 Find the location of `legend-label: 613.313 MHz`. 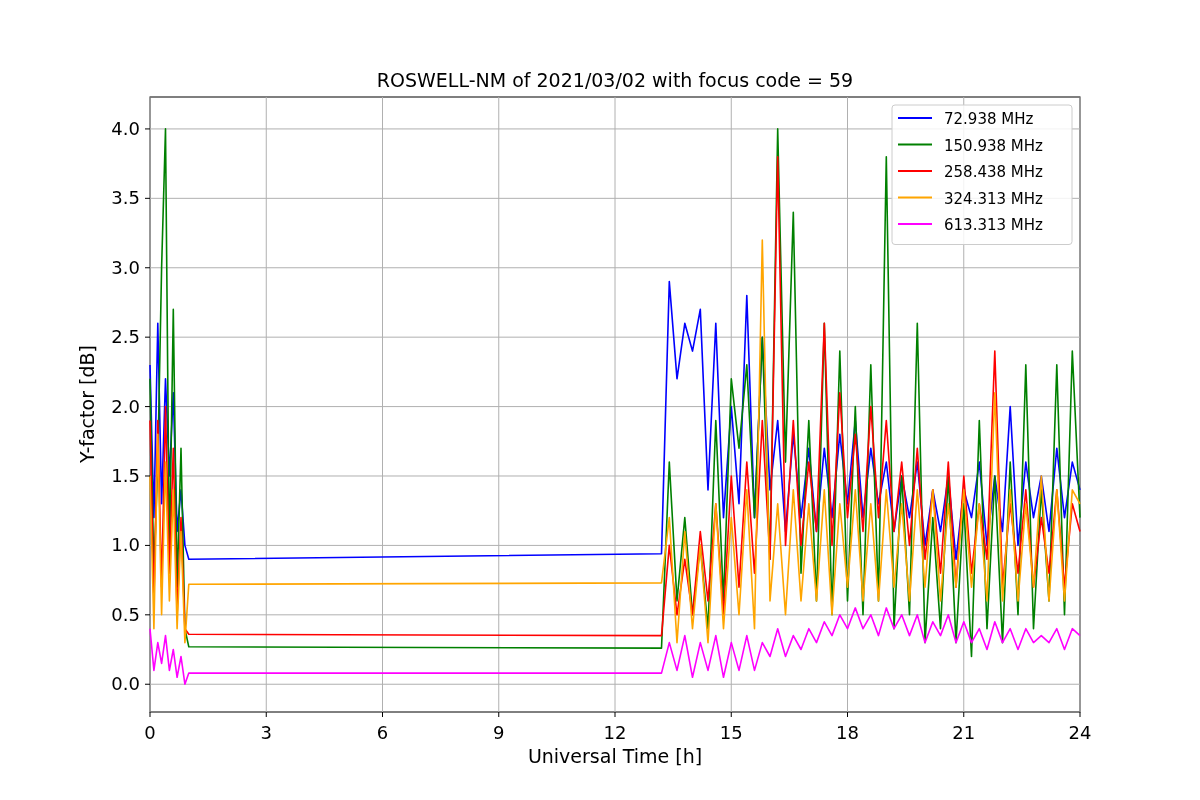

legend-label: 613.313 MHz is located at coordinates (993, 225).